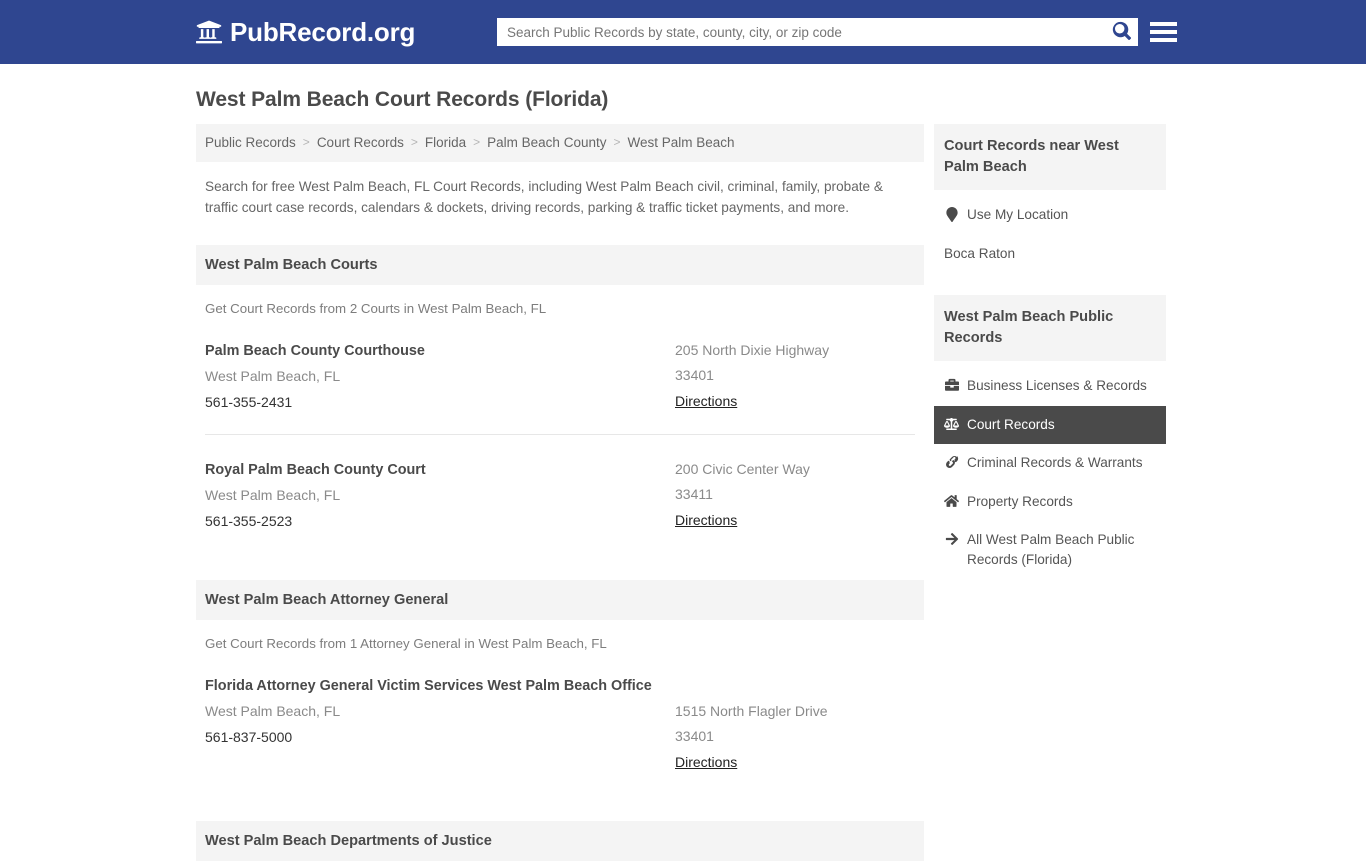 The width and height of the screenshot is (1366, 861). What do you see at coordinates (249, 520) in the screenshot?
I see `listing-phone: 561-355-2523` at bounding box center [249, 520].